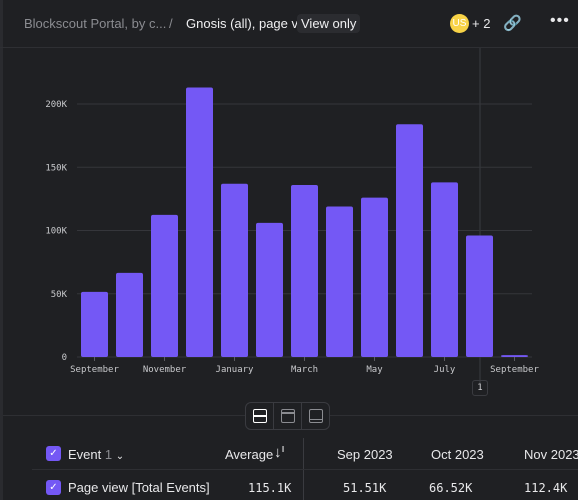 The width and height of the screenshot is (578, 500). I want to click on y-tick-label: 150K, so click(56, 168).